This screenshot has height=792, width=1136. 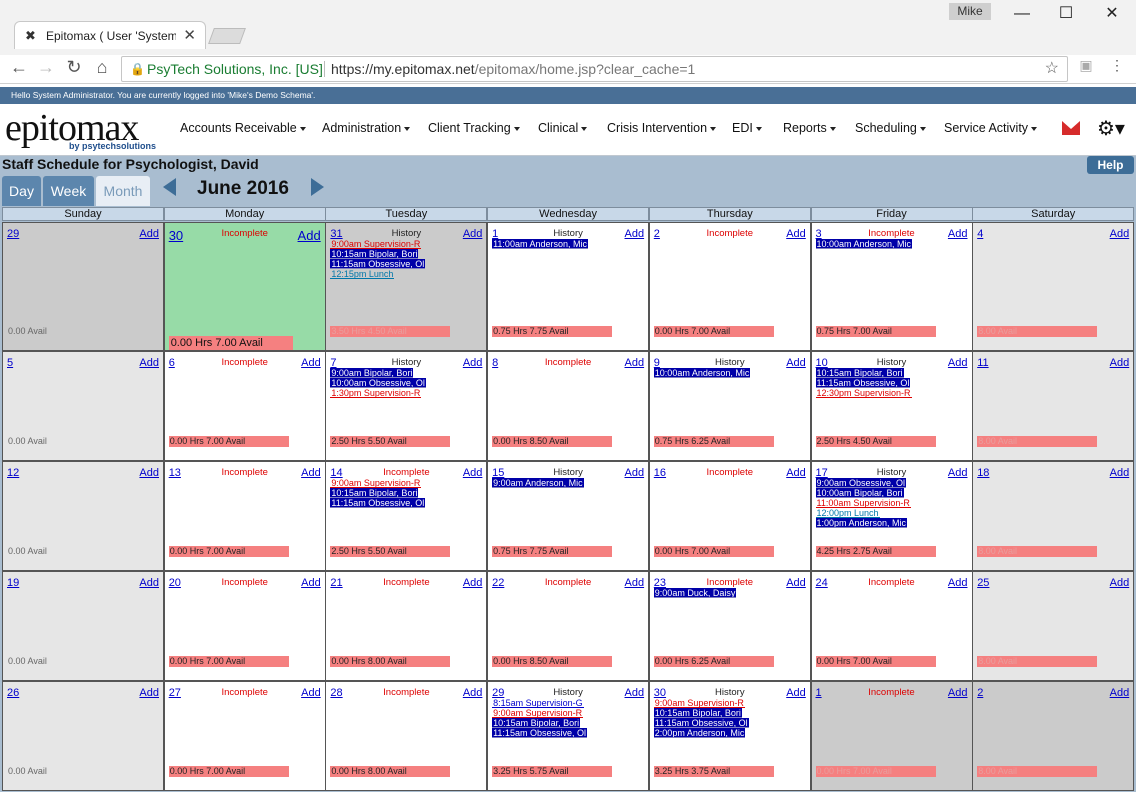 I want to click on day-number-link: 25, so click(x=983, y=583).